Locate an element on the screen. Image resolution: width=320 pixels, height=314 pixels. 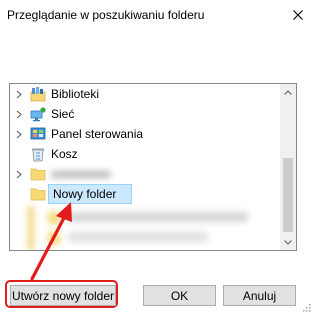
tree-item-siec: Sieć is located at coordinates (146, 114).